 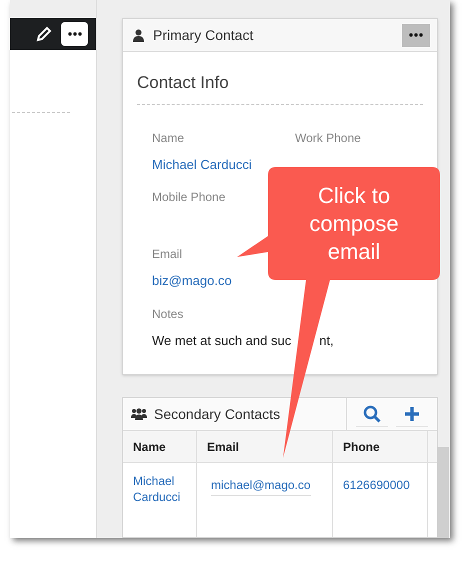 What do you see at coordinates (376, 485) in the screenshot?
I see `phone-link: 6126690000` at bounding box center [376, 485].